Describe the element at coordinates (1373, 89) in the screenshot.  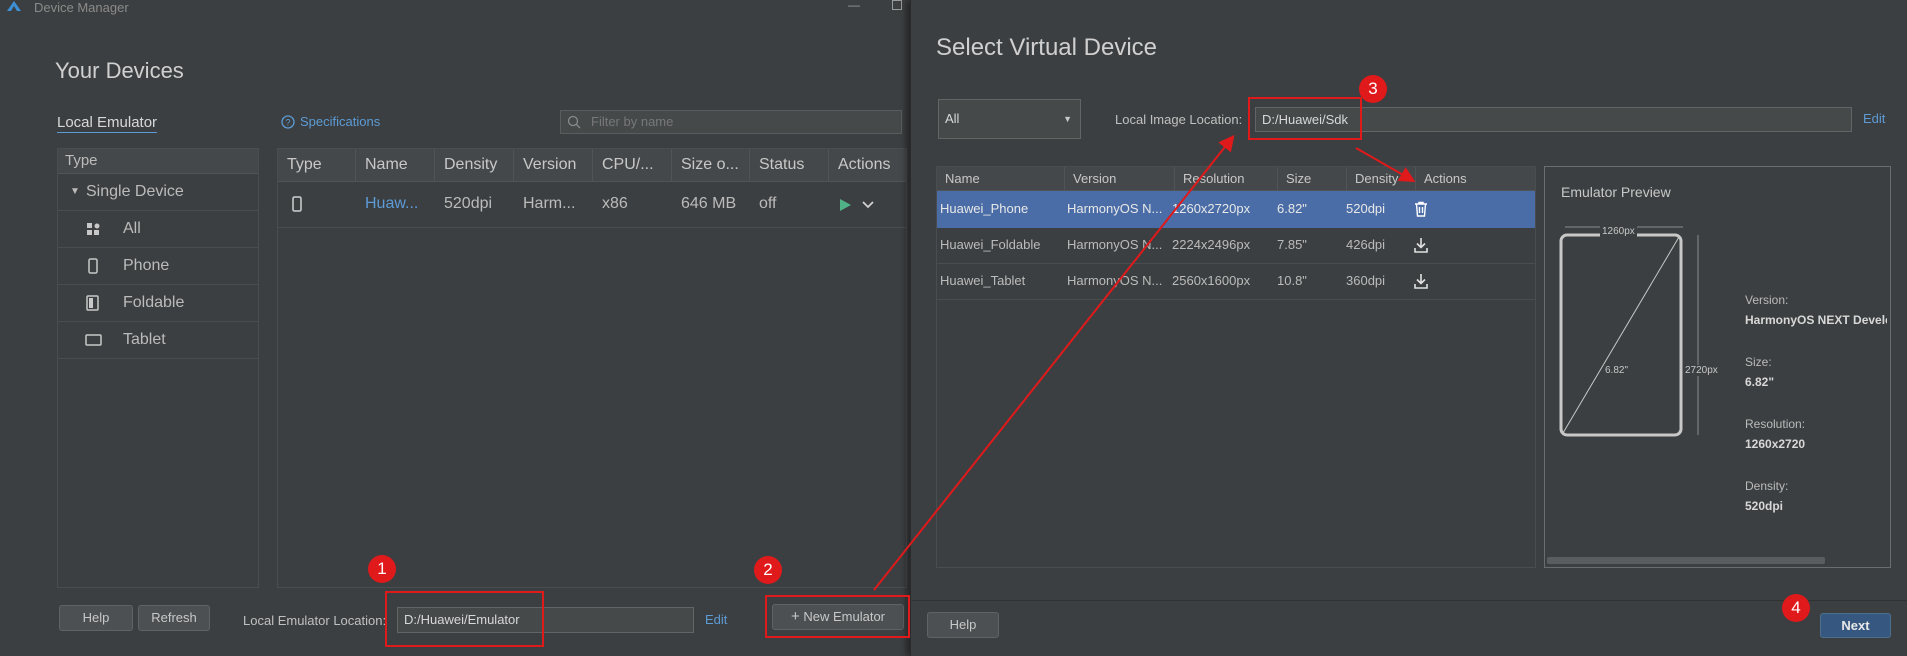
I see `annotation-badge-3: 3` at that location.